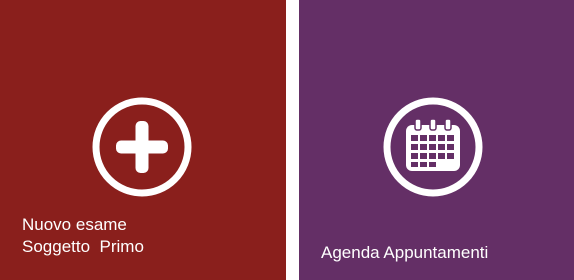 The height and width of the screenshot is (280, 574). I want to click on plus-circle-icon, so click(142, 147).